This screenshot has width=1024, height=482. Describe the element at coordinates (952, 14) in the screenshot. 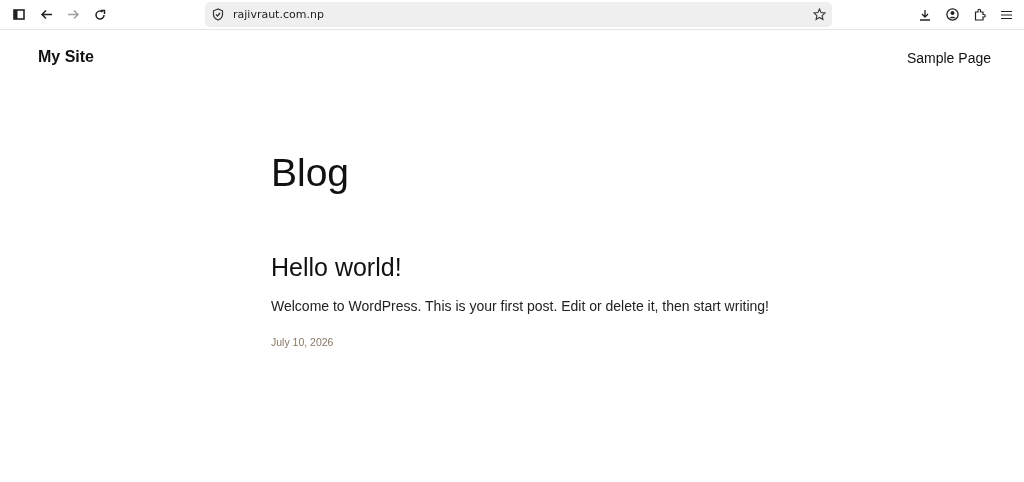

I see `account-icon` at that location.